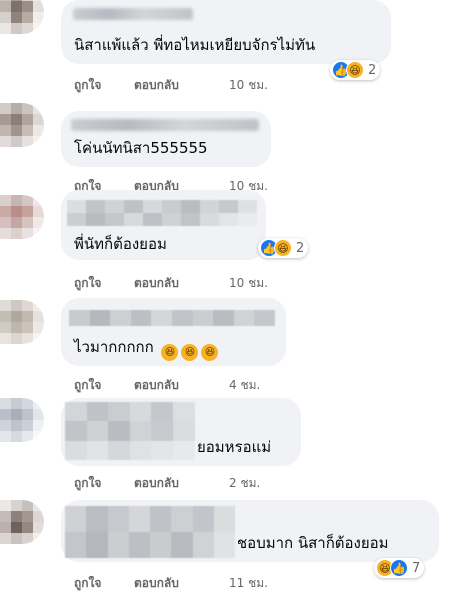  Describe the element at coordinates (173, 332) in the screenshot. I see `comment-bubble: ไวมากกกกก 😆 😆 😆` at that location.